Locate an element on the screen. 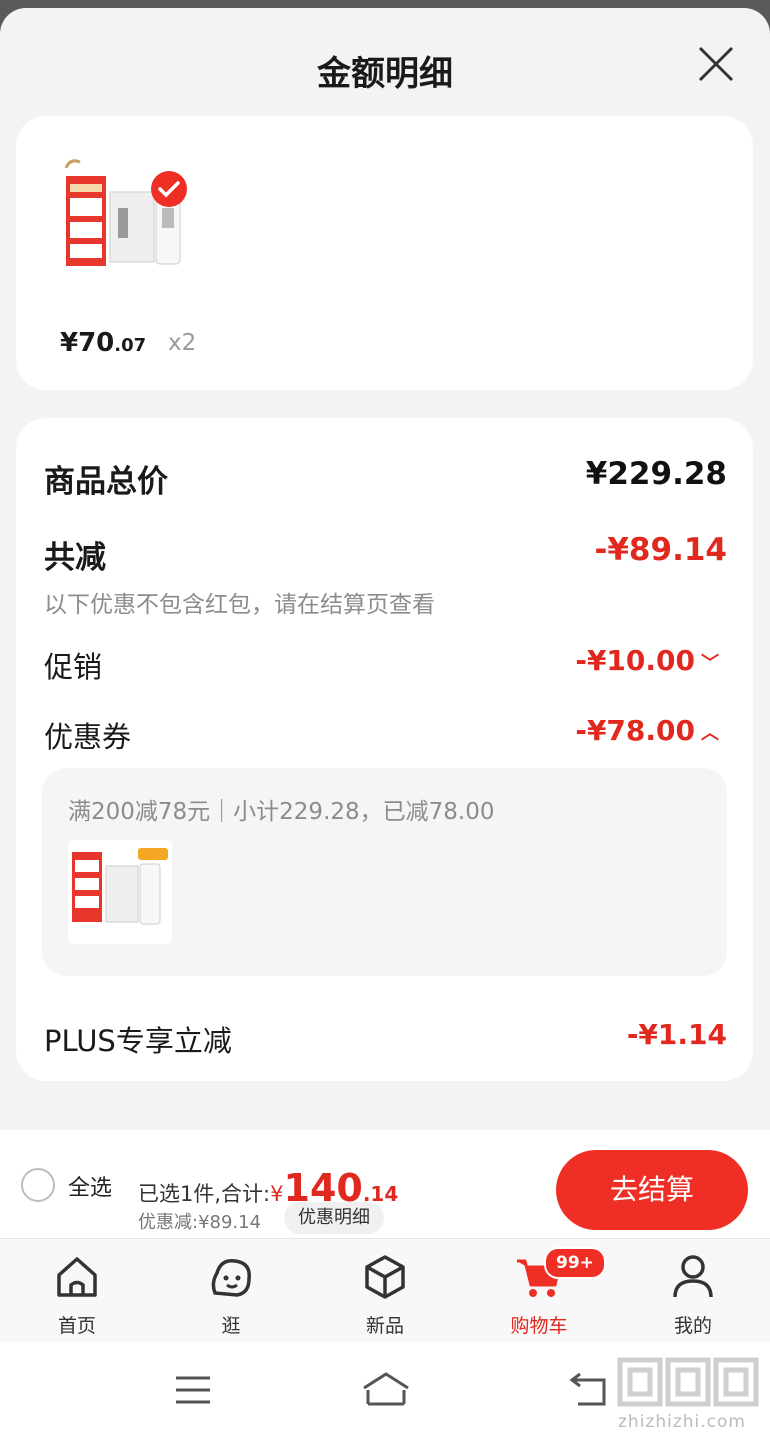 Image resolution: width=770 pixels, height=1433 pixels. reduce-value: -¥89.14 is located at coordinates (661, 550).